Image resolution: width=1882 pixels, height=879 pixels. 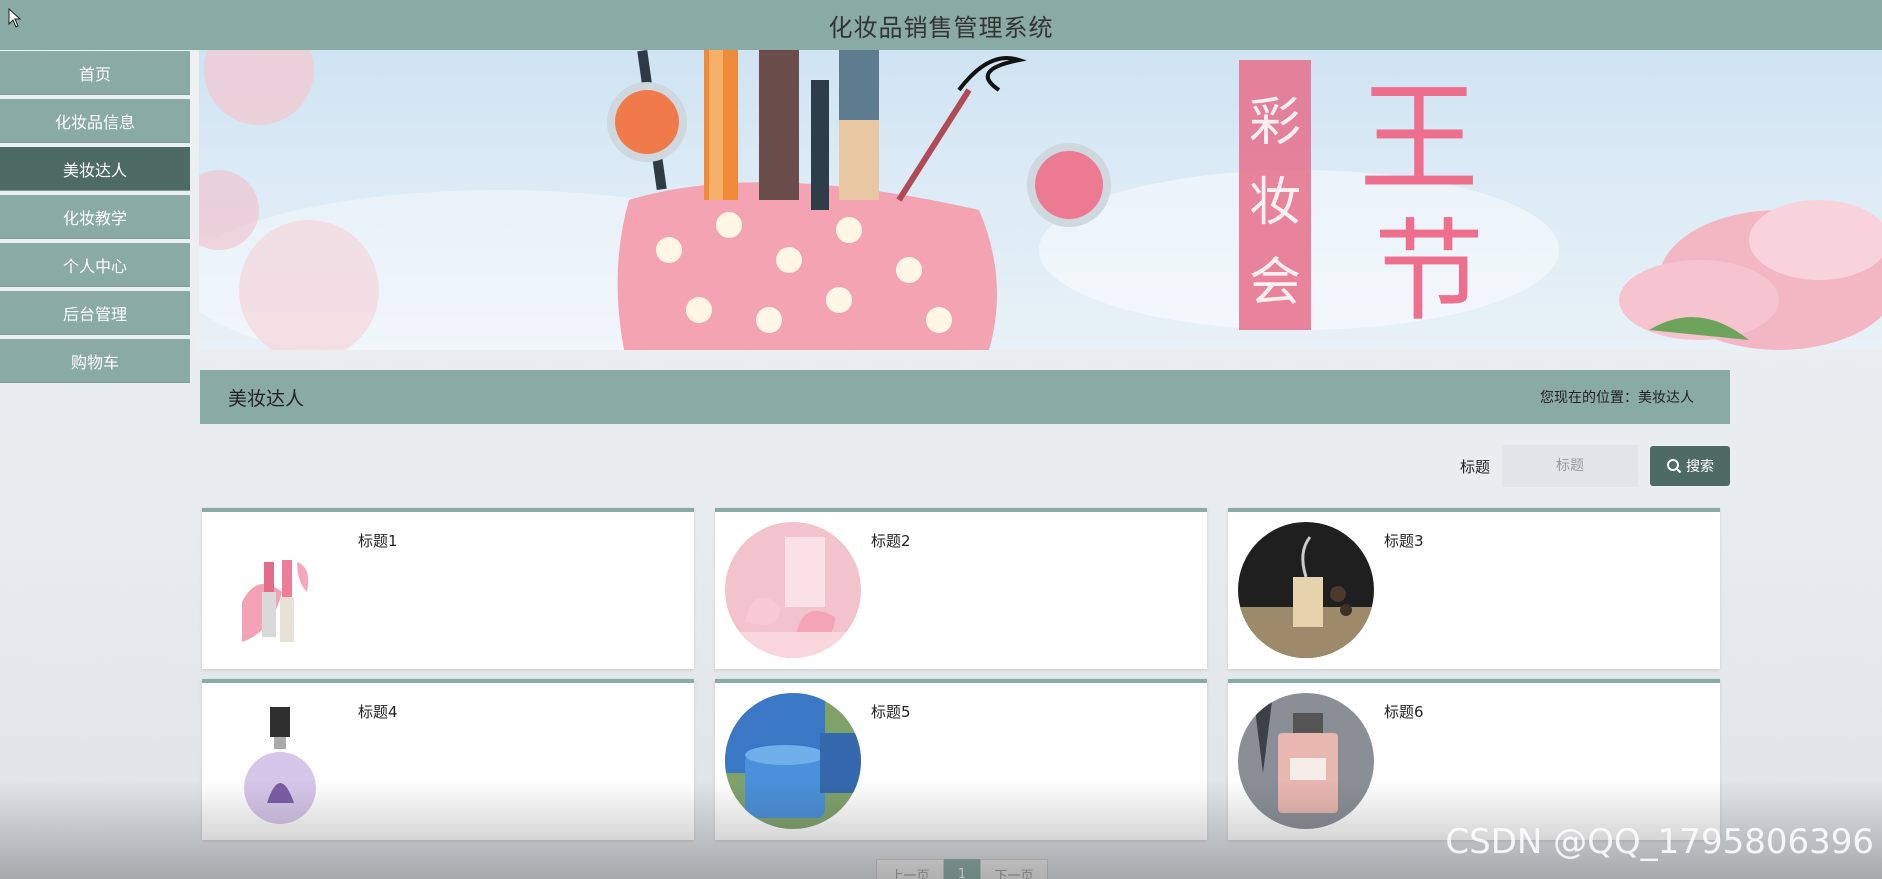 I want to click on search-button-label: 搜索, so click(x=1700, y=467).